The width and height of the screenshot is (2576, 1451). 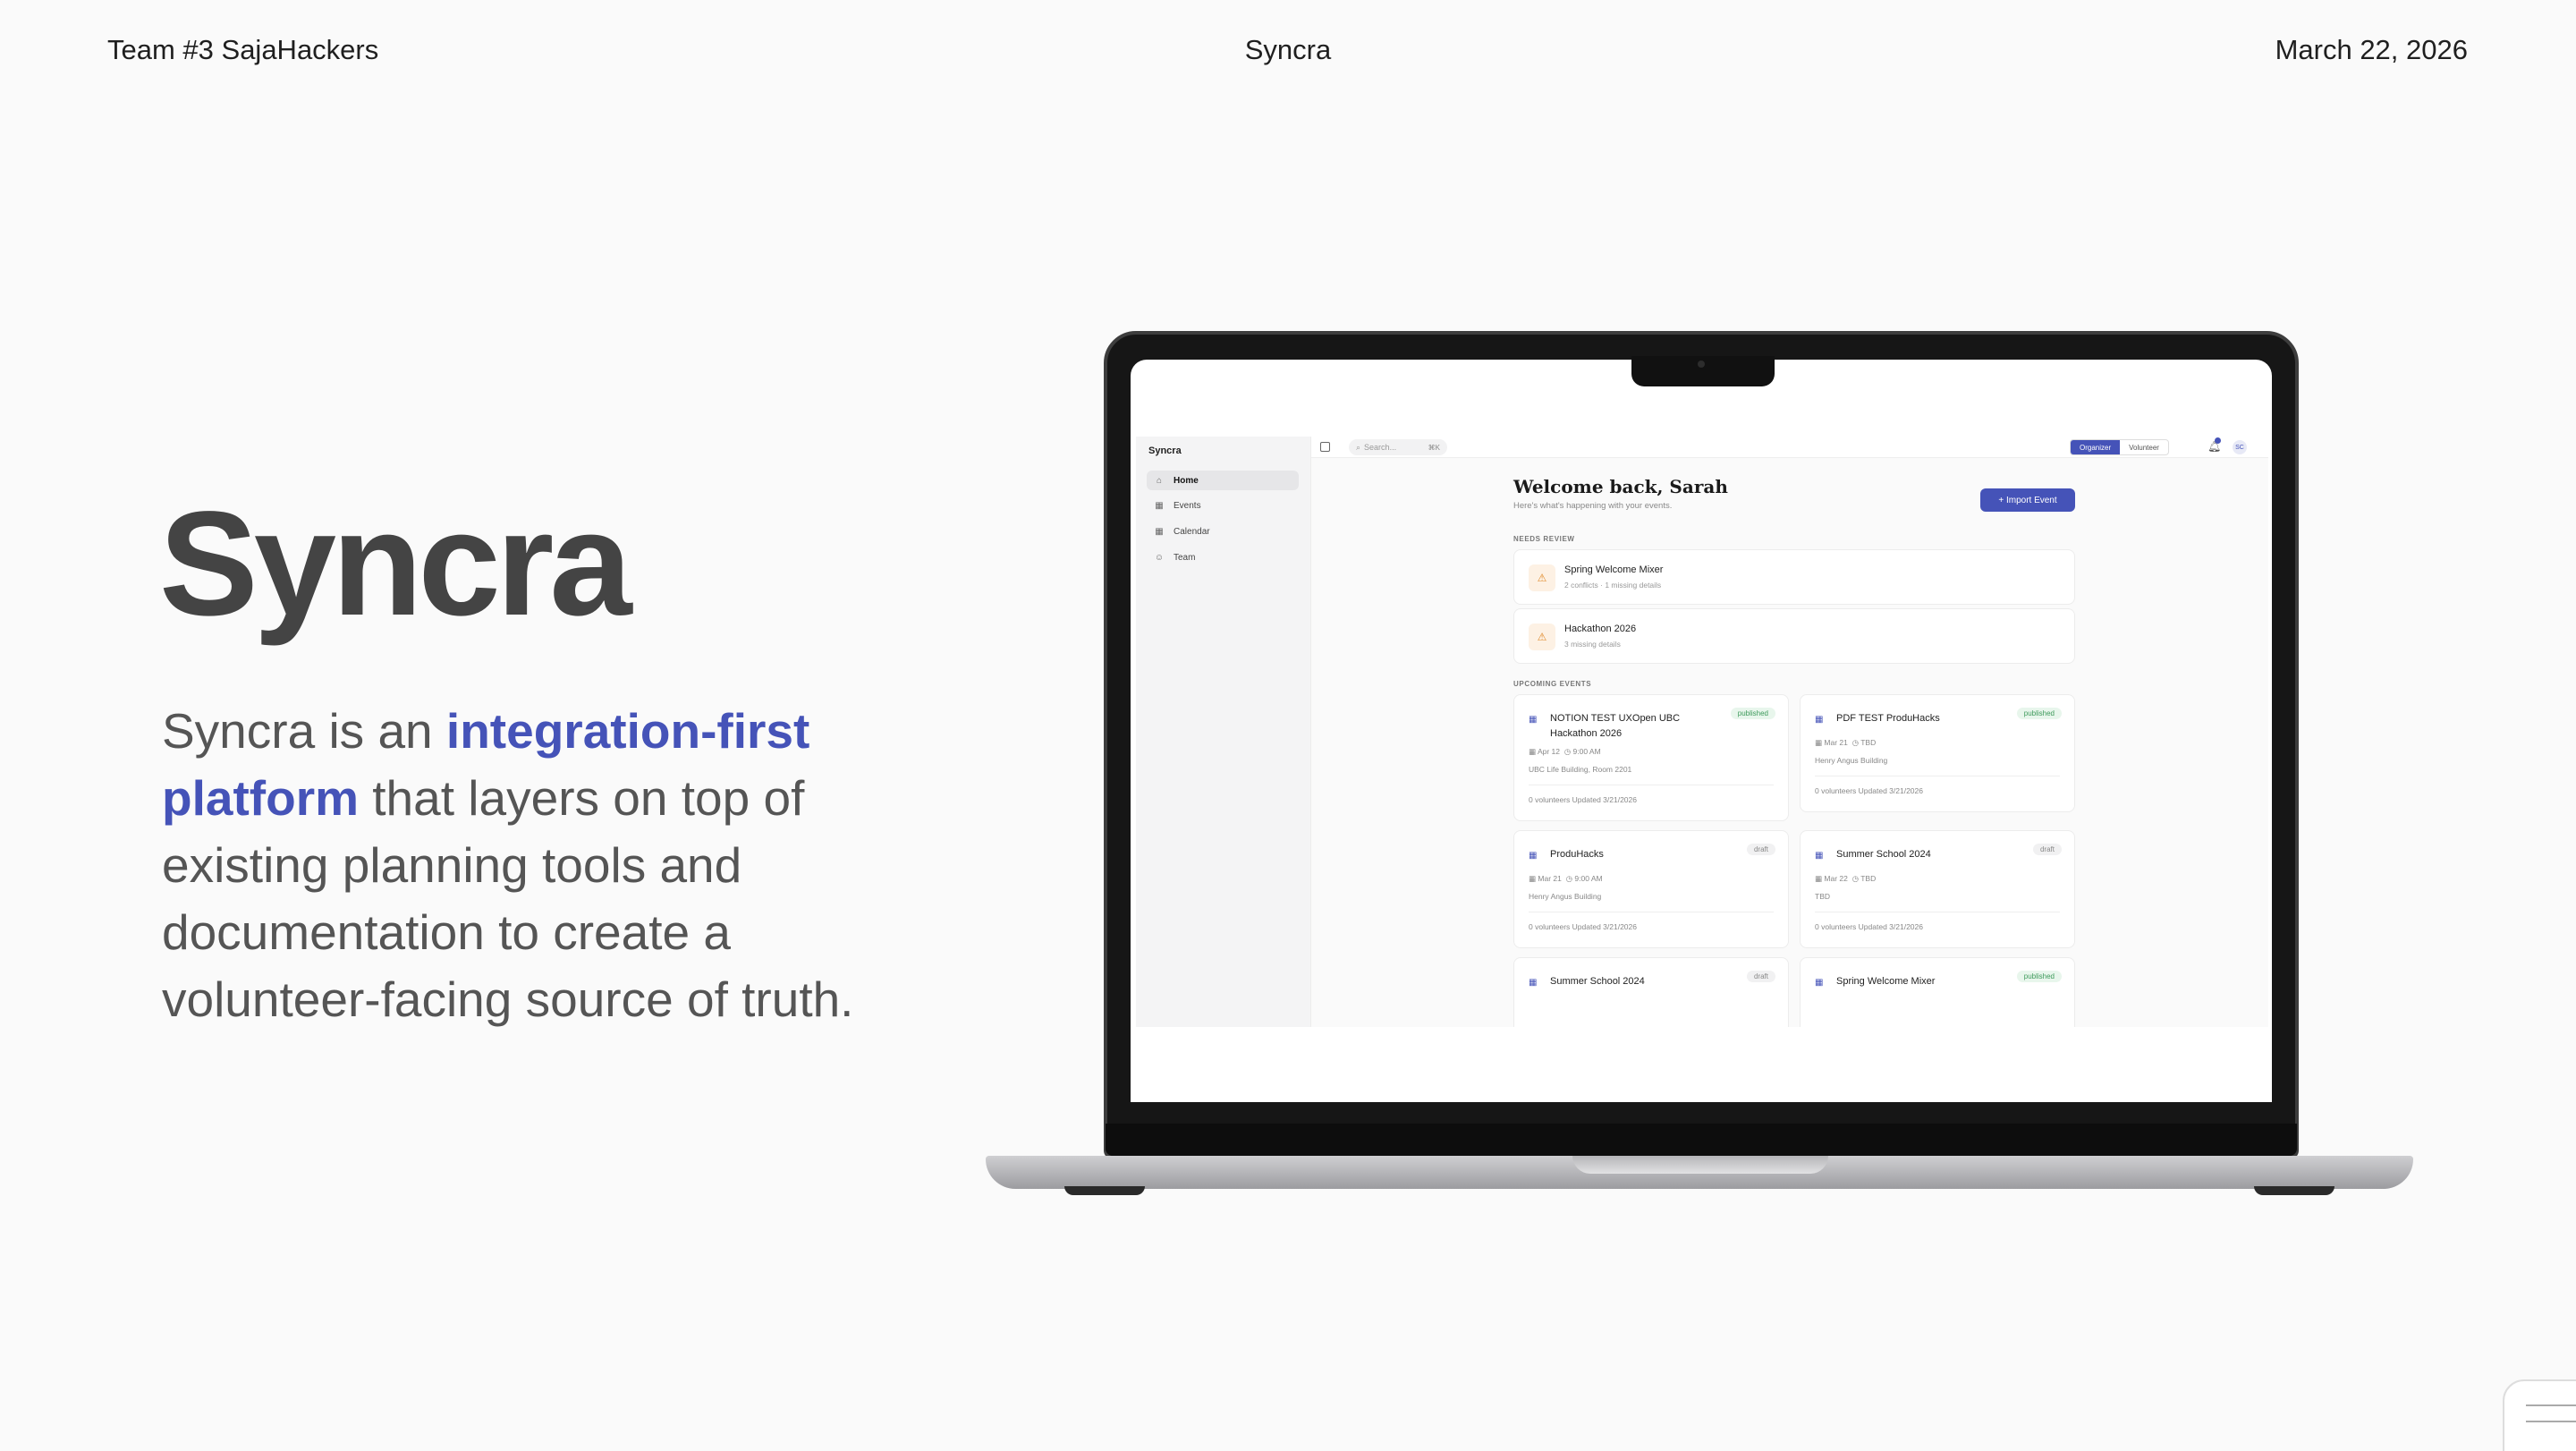 What do you see at coordinates (1615, 726) in the screenshot?
I see `event-name: NOTION TEST UXOpen UBC Hackathon 2026` at bounding box center [1615, 726].